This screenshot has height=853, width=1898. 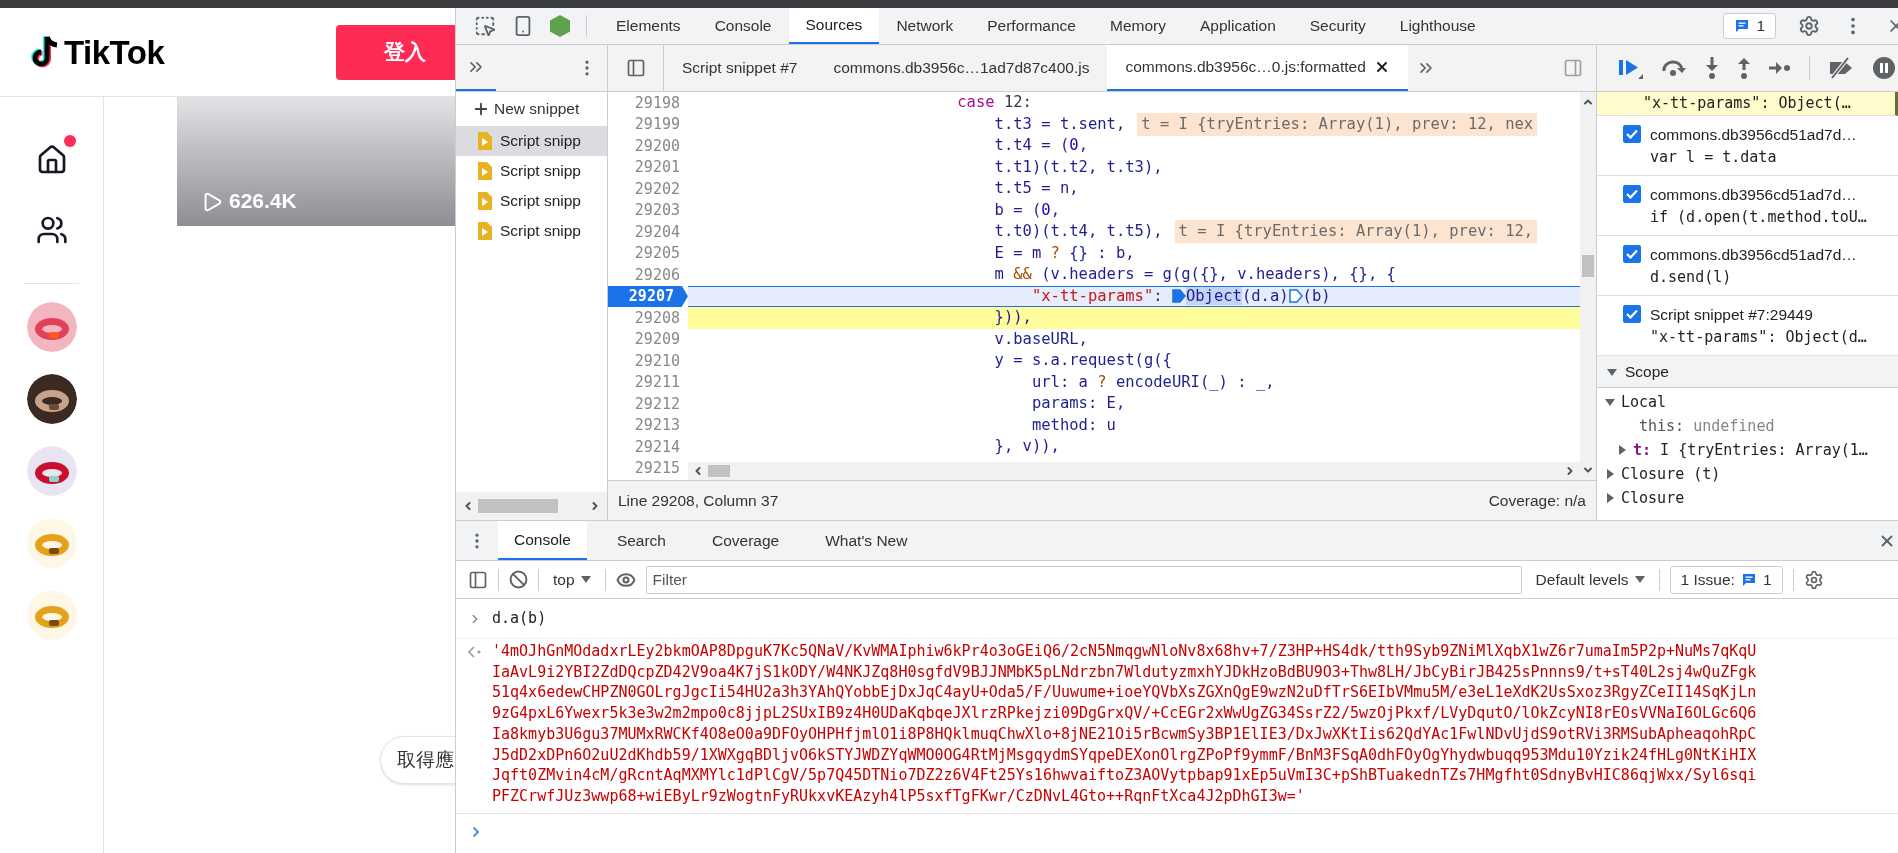 I want to click on login-button: 登入, so click(x=395, y=52).